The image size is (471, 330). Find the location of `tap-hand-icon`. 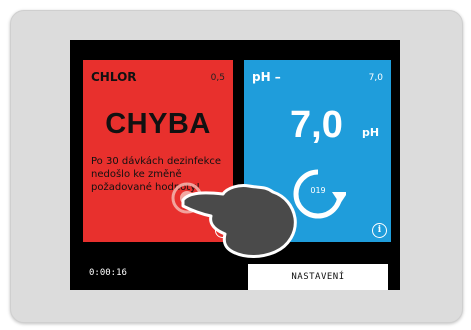

tap-hand-icon is located at coordinates (234, 220).